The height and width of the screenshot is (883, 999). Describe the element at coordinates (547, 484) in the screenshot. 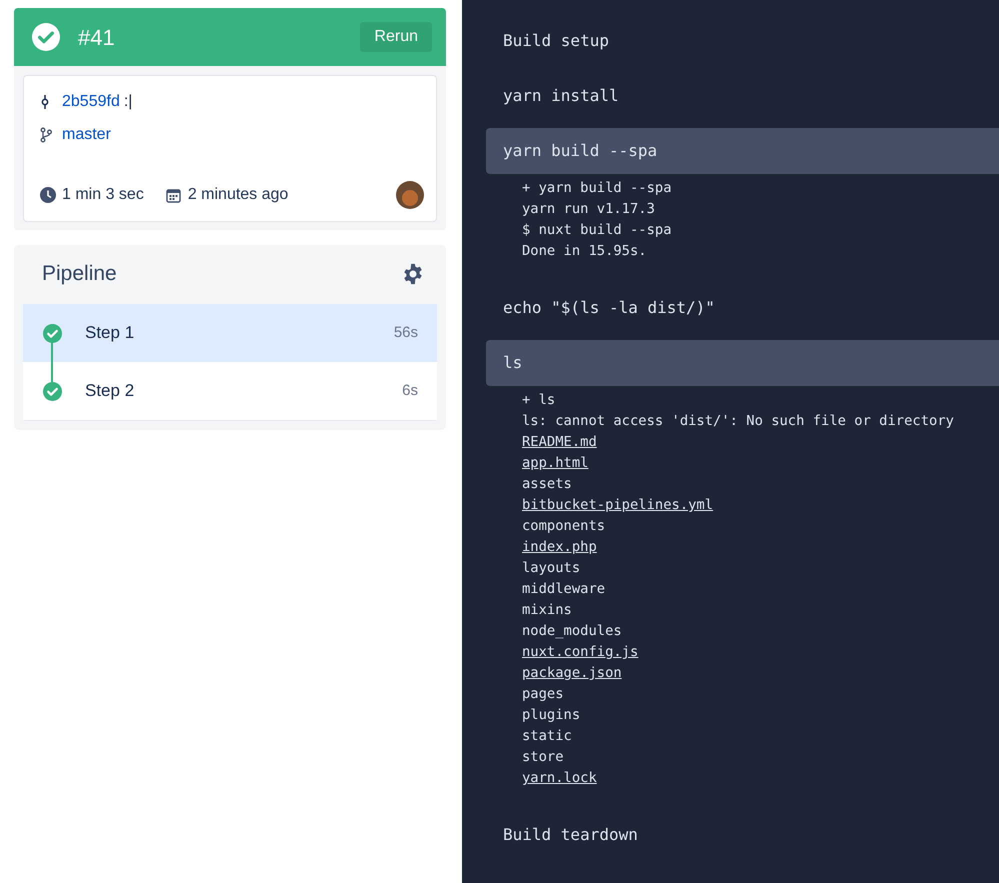

I see `log-line: assets` at that location.